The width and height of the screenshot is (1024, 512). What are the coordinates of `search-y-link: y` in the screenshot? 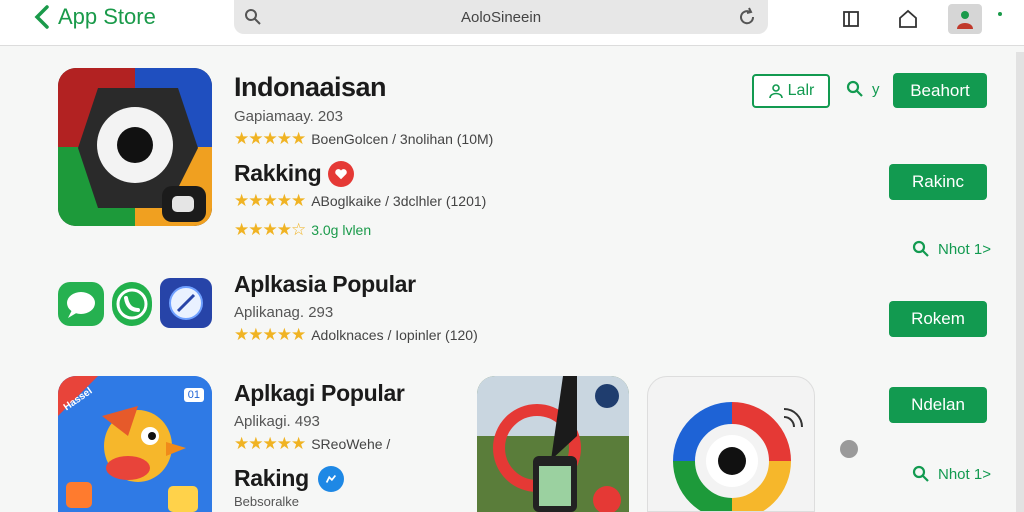 It's located at (863, 89).